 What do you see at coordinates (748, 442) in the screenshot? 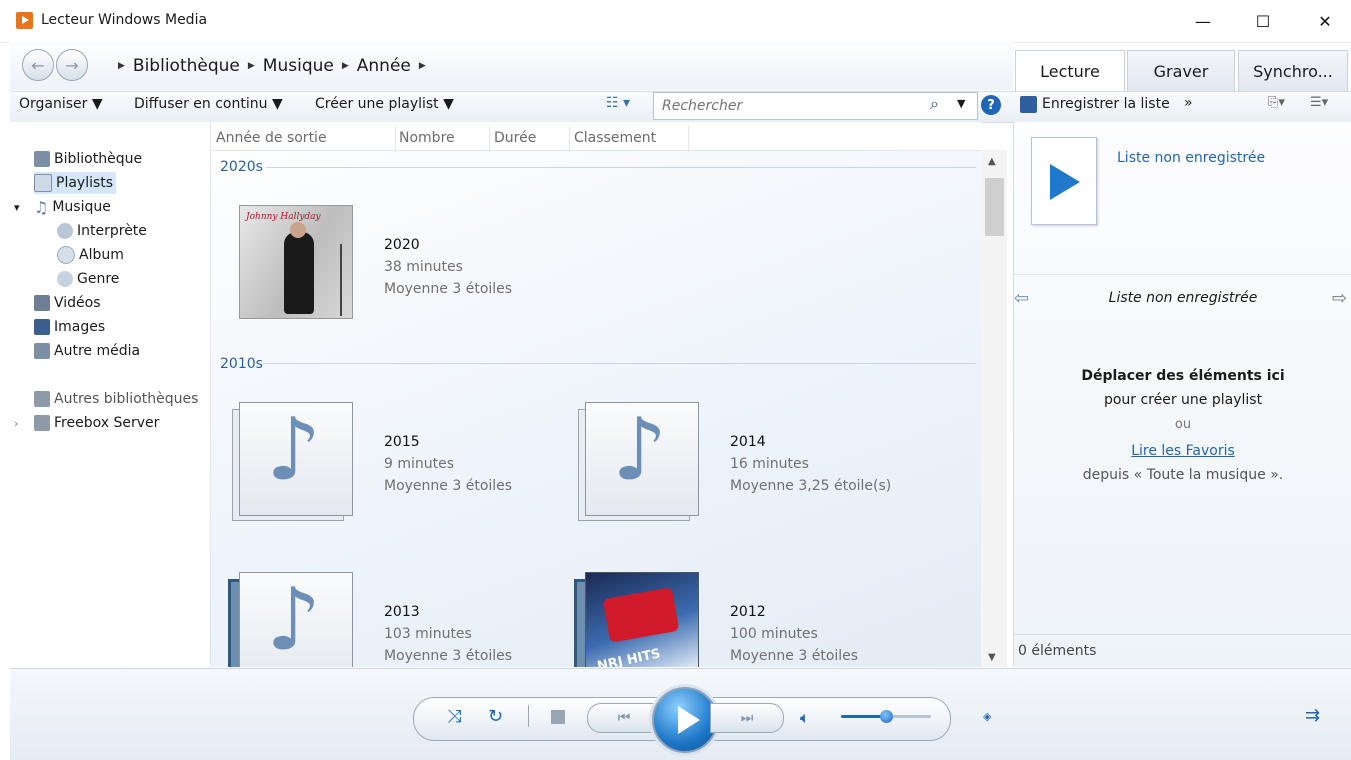
I see `album-year: 2014` at bounding box center [748, 442].